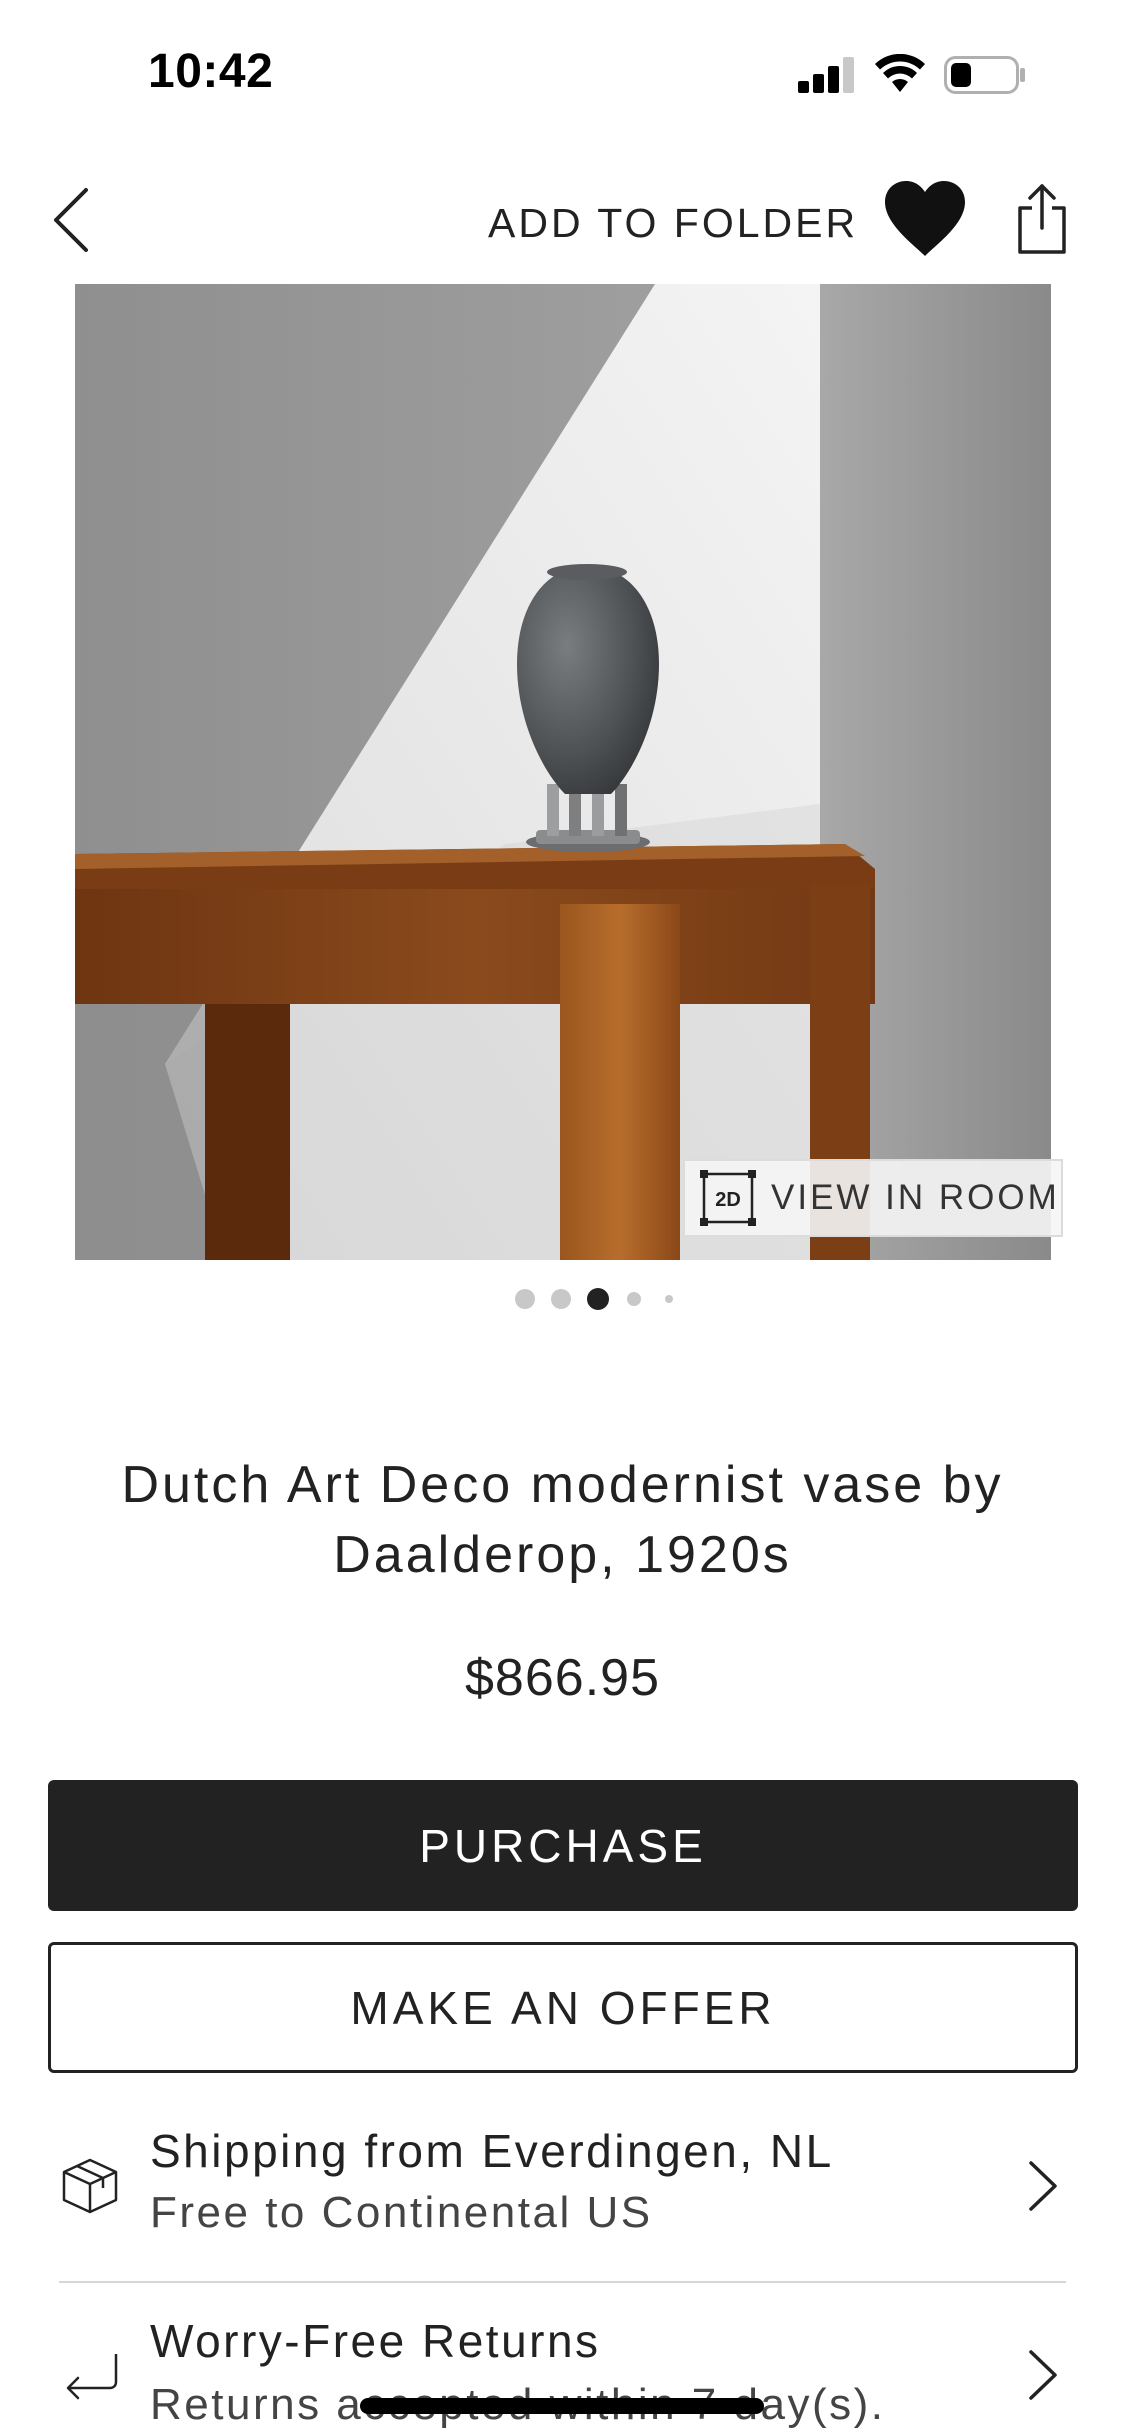 The image size is (1125, 2436). I want to click on image-pagination-dots, so click(600, 1299).